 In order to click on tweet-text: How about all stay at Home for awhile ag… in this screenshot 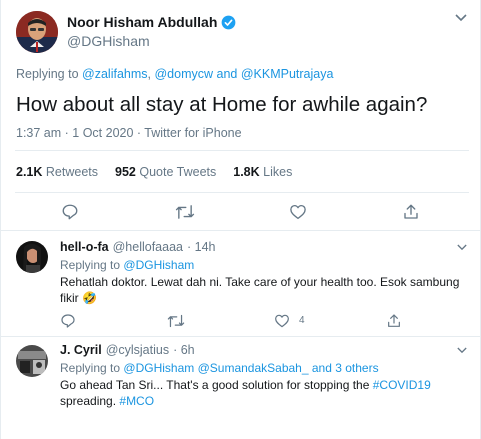, I will do `click(222, 104)`.